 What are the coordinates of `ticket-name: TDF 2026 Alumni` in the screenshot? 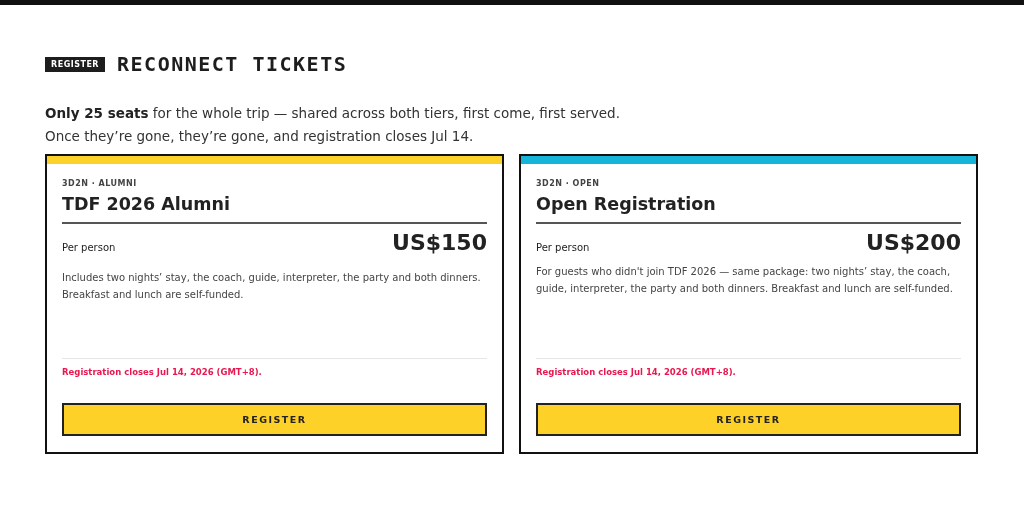 It's located at (274, 209).